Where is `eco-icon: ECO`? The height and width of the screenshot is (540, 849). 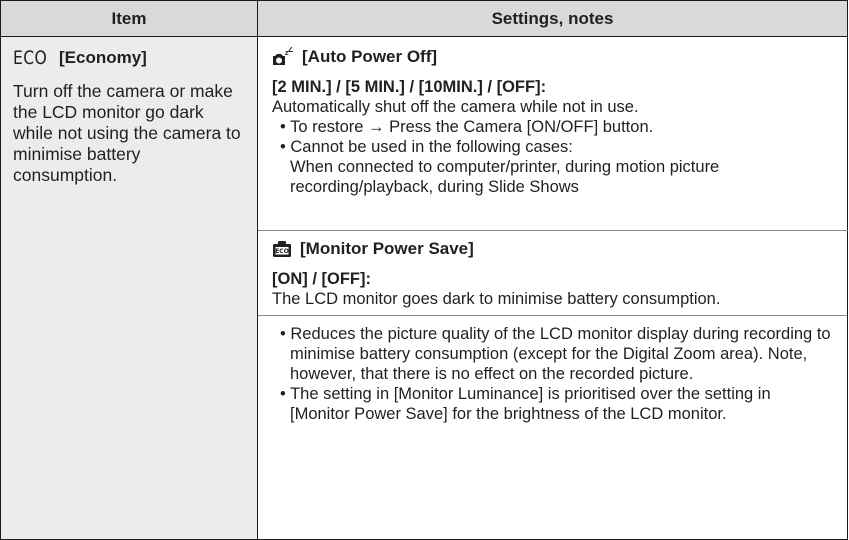 eco-icon: ECO is located at coordinates (30, 58).